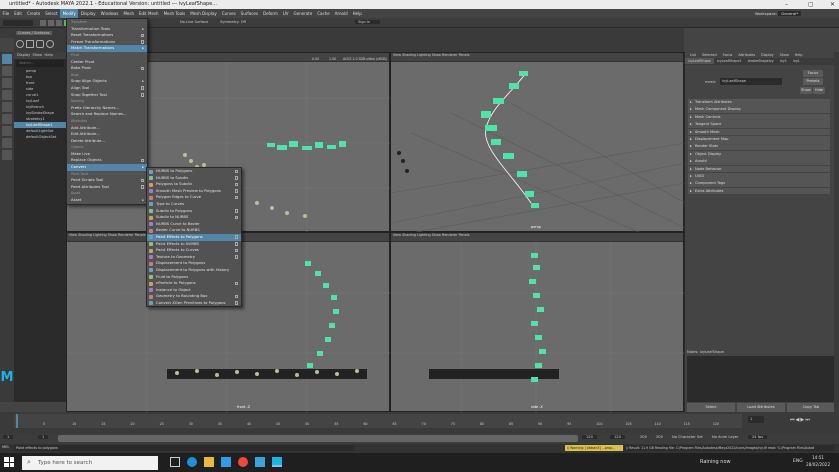 The width and height of the screenshot is (839, 472). I want to click on menu-file: File, so click(6, 13).